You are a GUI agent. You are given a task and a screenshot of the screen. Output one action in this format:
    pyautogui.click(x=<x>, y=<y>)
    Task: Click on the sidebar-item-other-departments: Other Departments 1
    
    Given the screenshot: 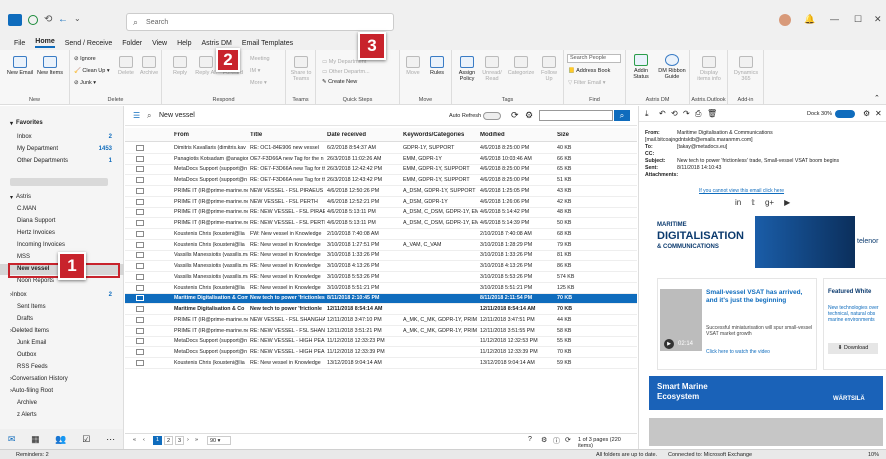 What is the action you would take?
    pyautogui.click(x=62, y=161)
    